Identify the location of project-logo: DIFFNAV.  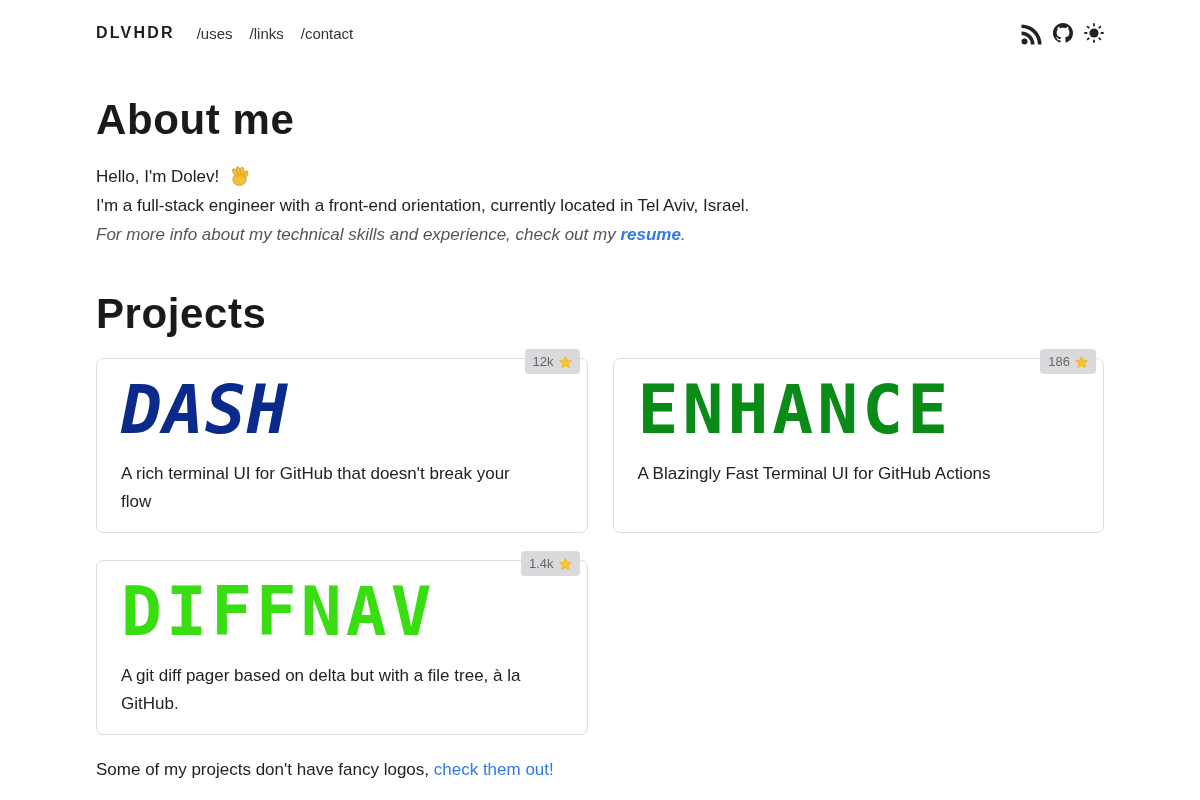
(278, 612).